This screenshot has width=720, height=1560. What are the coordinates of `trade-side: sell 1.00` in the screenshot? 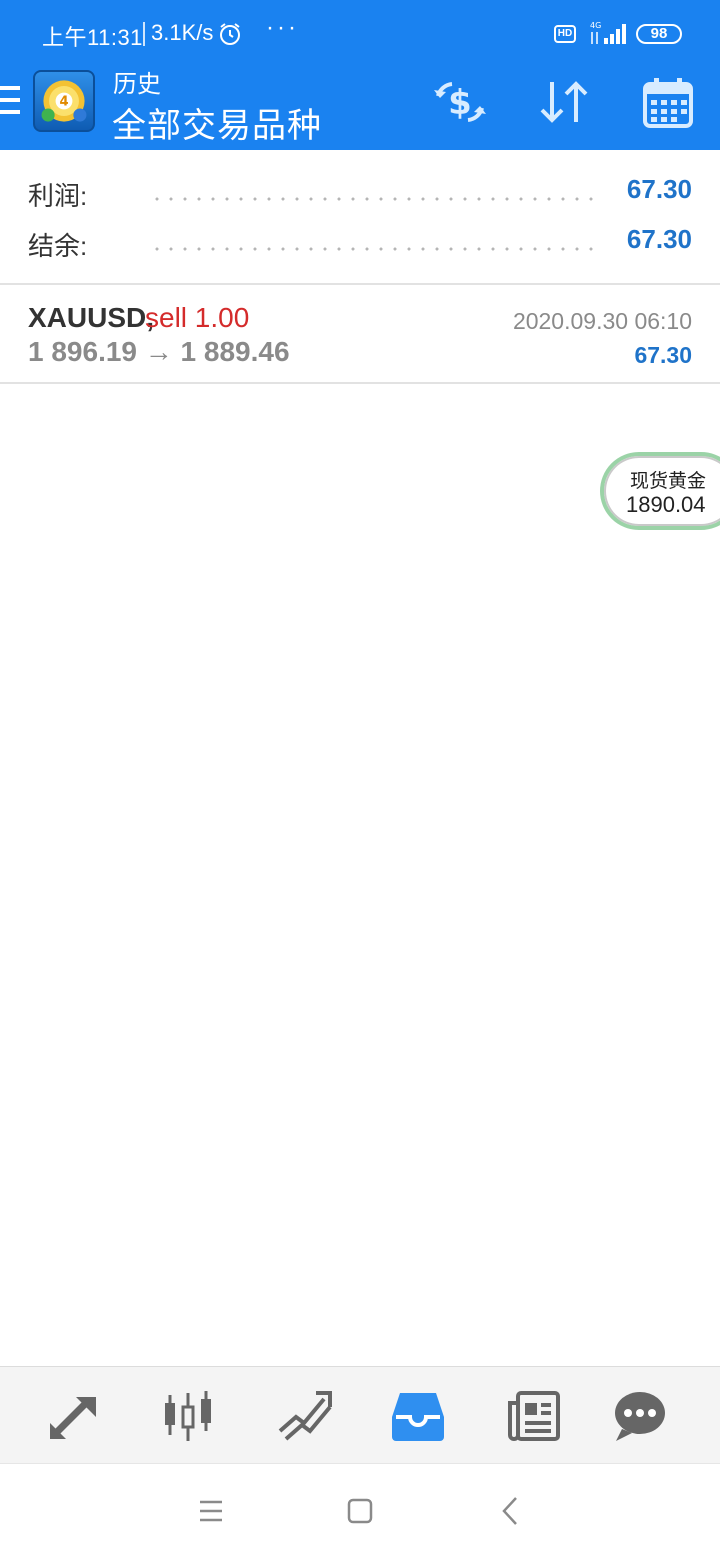 It's located at (197, 317).